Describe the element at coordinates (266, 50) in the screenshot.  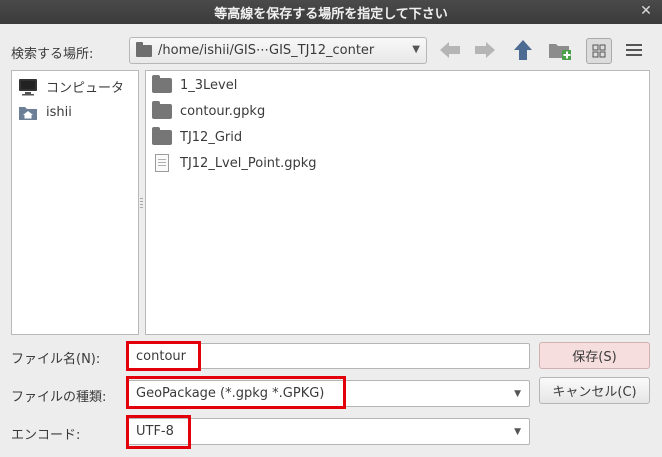
I see `path-text: /home/ishii/GIS⋯GIS_TJ12_conter` at that location.